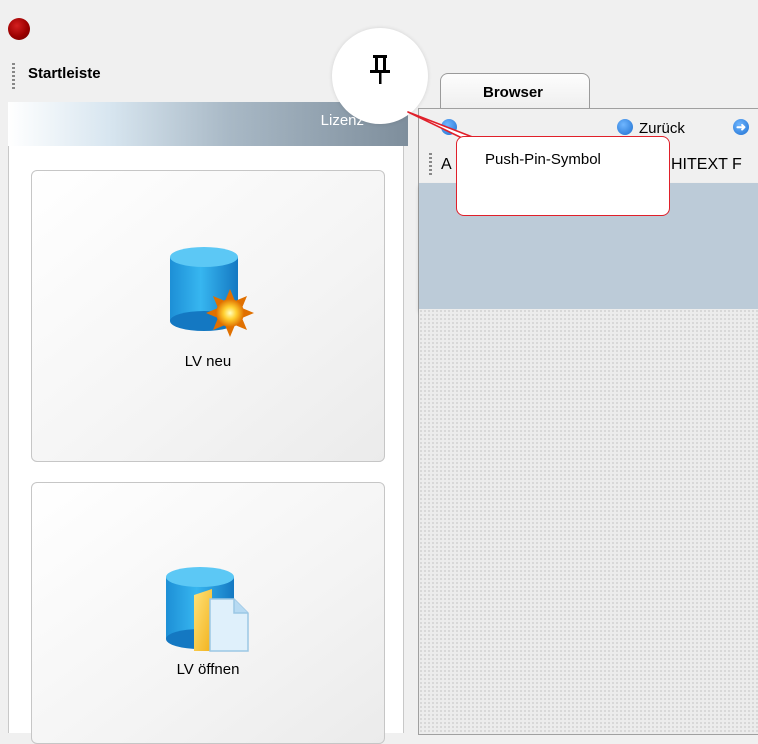 The height and width of the screenshot is (744, 758). What do you see at coordinates (662, 128) in the screenshot?
I see `back-button-label: Zurück` at bounding box center [662, 128].